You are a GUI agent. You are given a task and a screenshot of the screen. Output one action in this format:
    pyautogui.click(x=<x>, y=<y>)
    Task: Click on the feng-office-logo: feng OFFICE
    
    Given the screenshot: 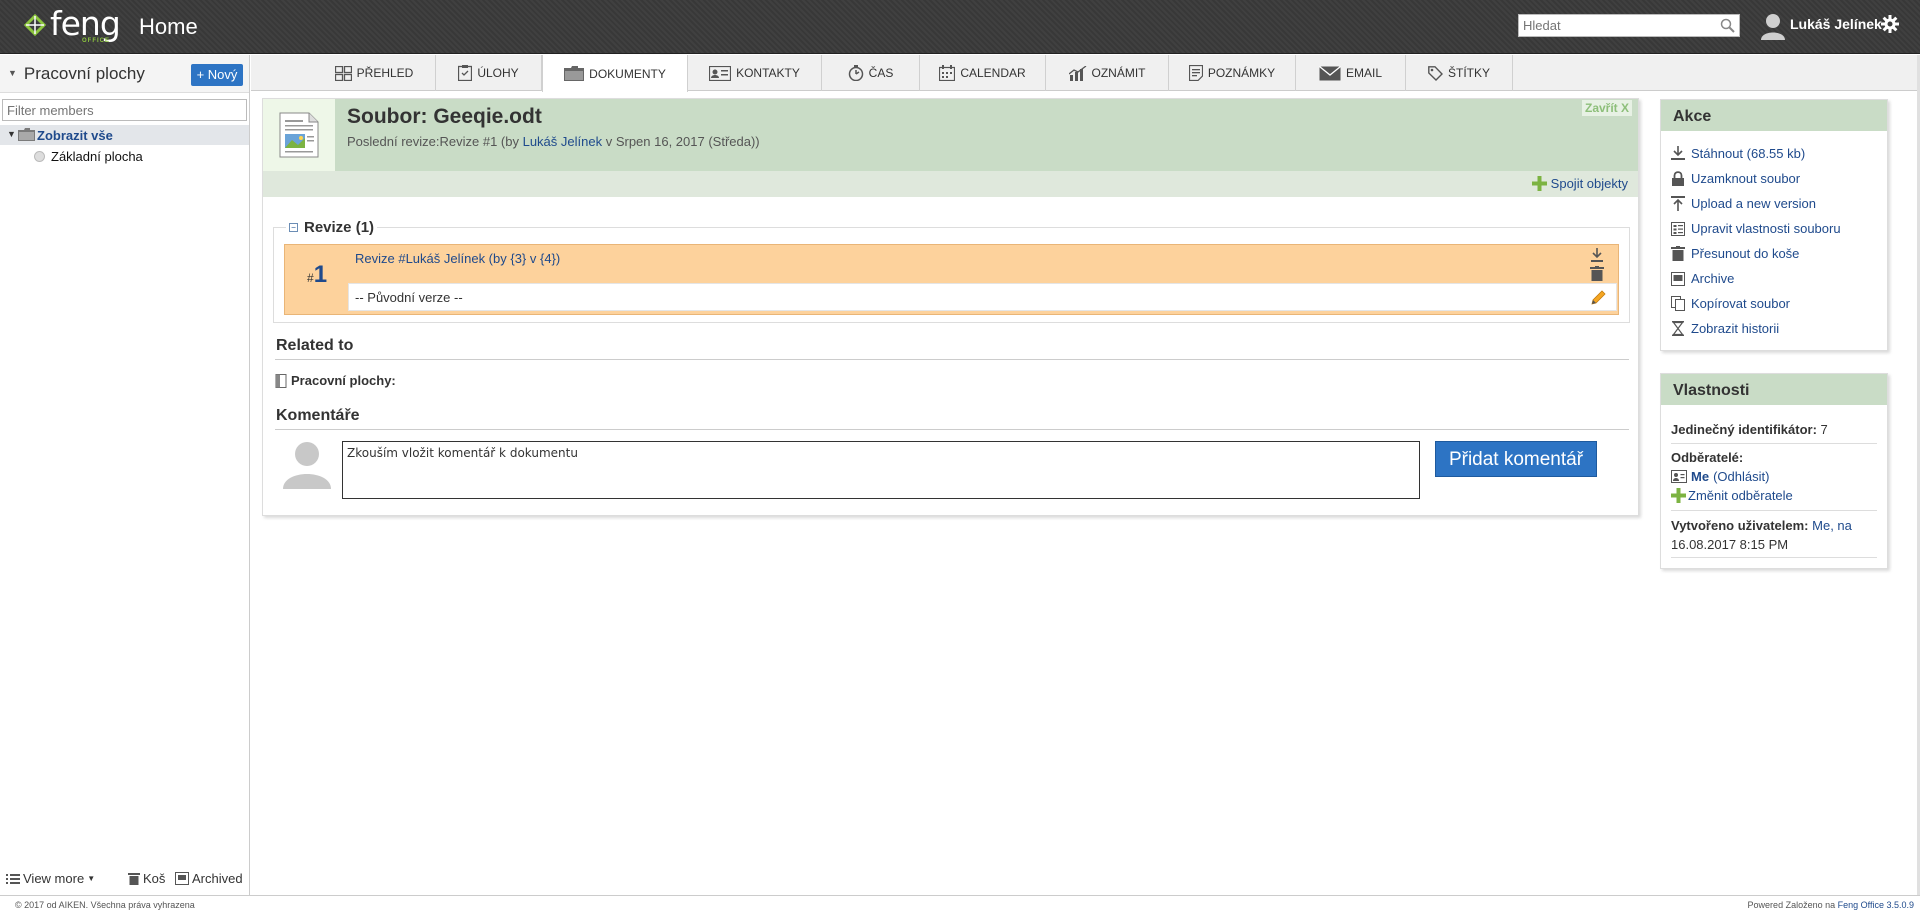 What is the action you would take?
    pyautogui.click(x=71, y=25)
    